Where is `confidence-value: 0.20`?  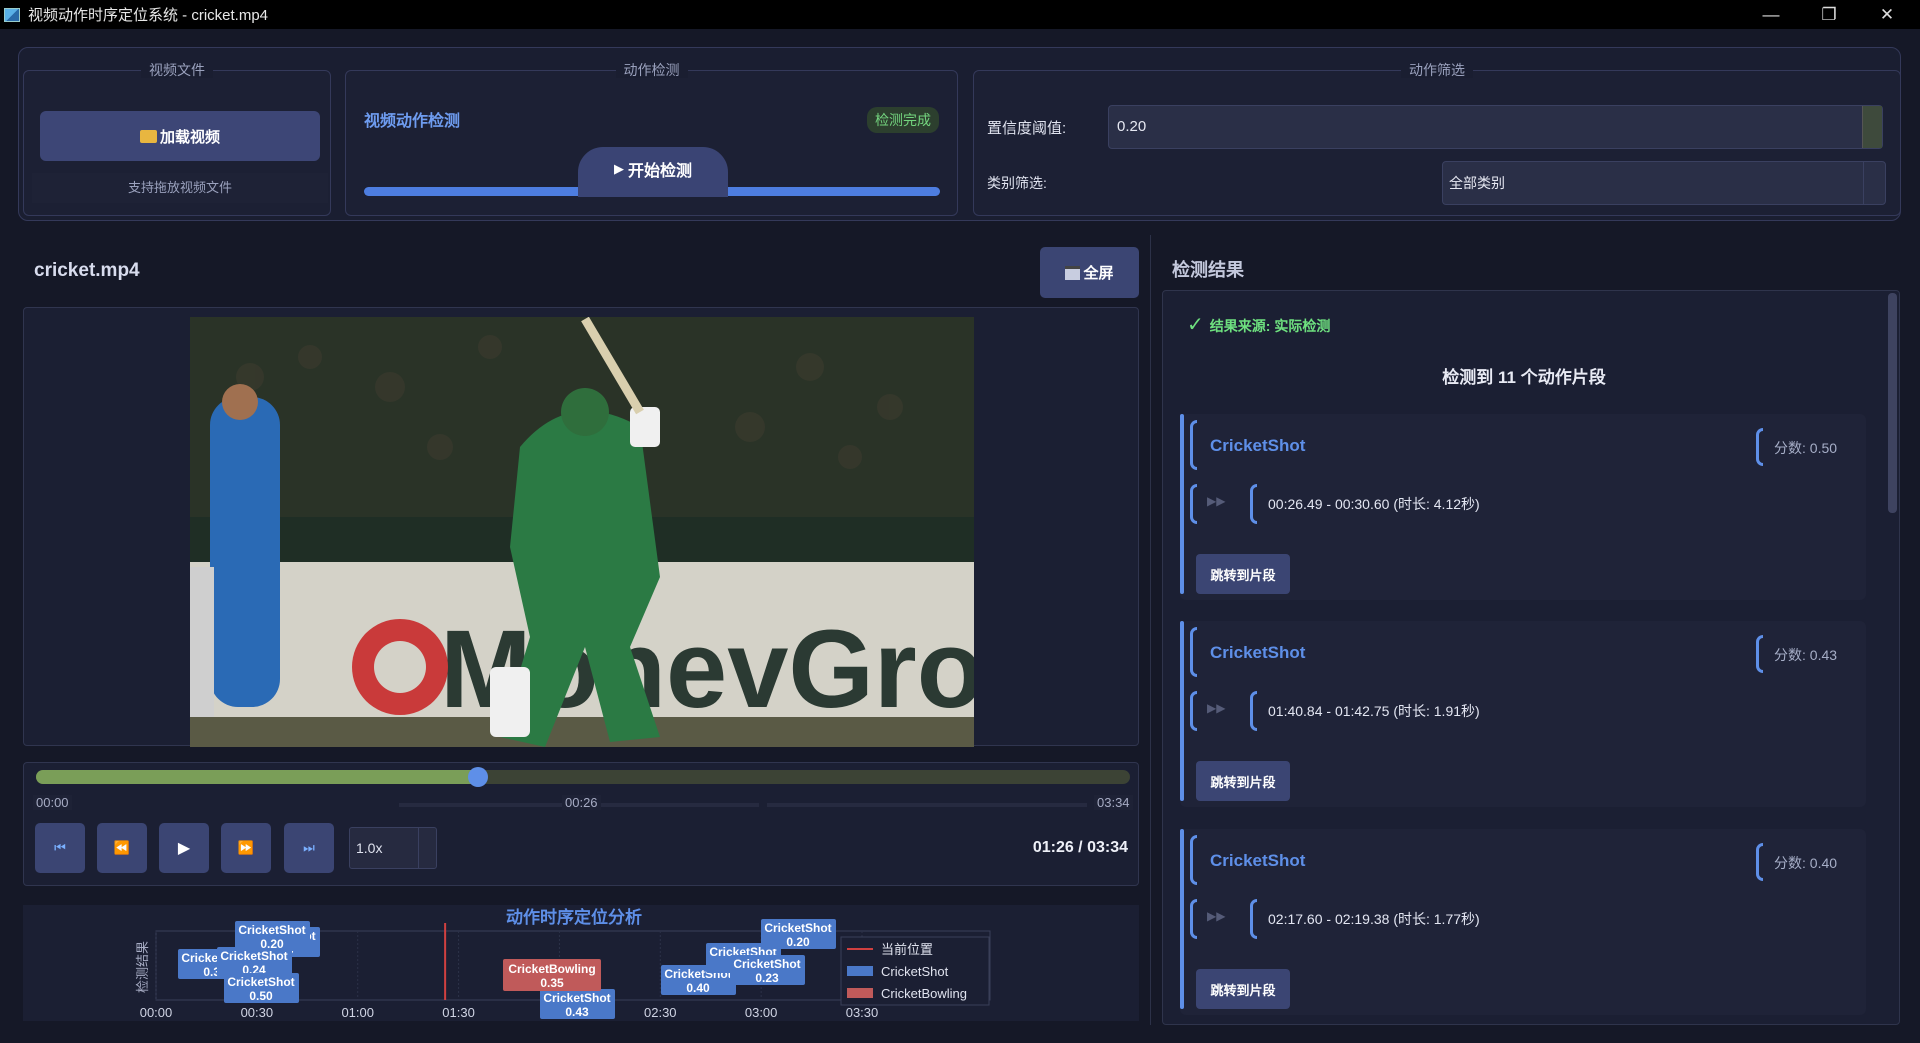
confidence-value: 0.20 is located at coordinates (1132, 126).